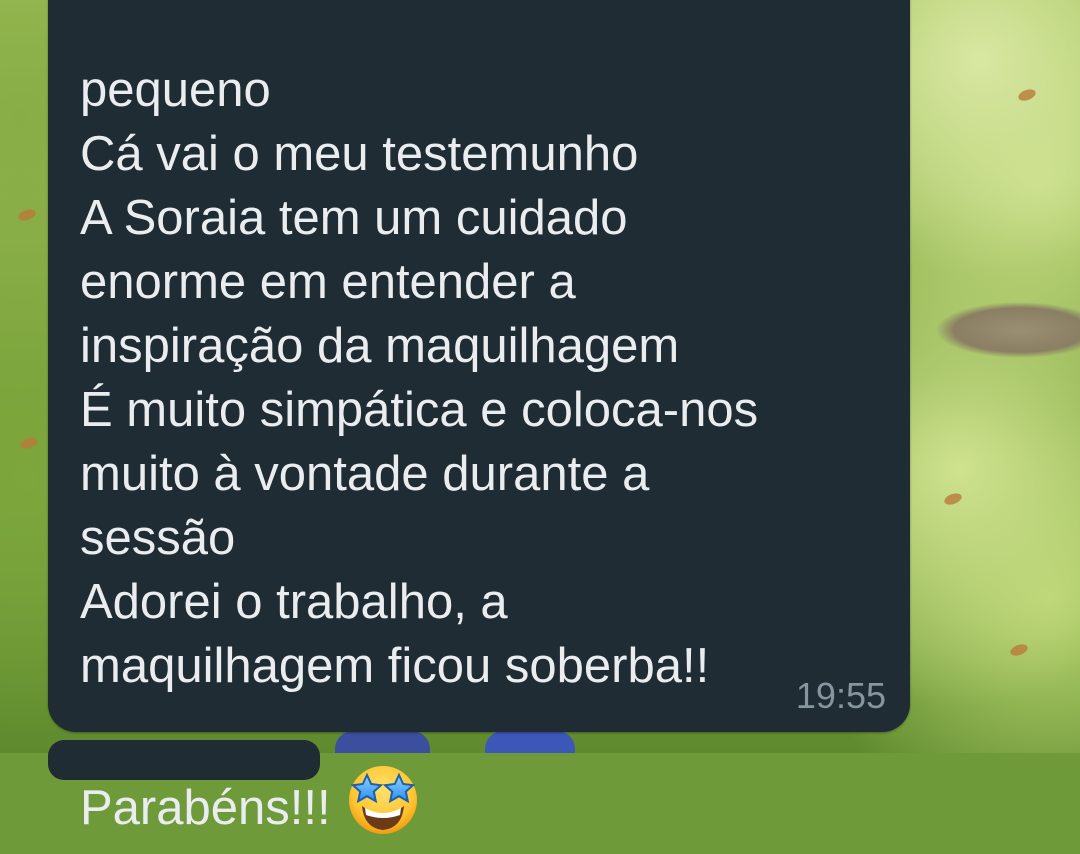  What do you see at coordinates (383, 766) in the screenshot?
I see `star-struck-icon` at bounding box center [383, 766].